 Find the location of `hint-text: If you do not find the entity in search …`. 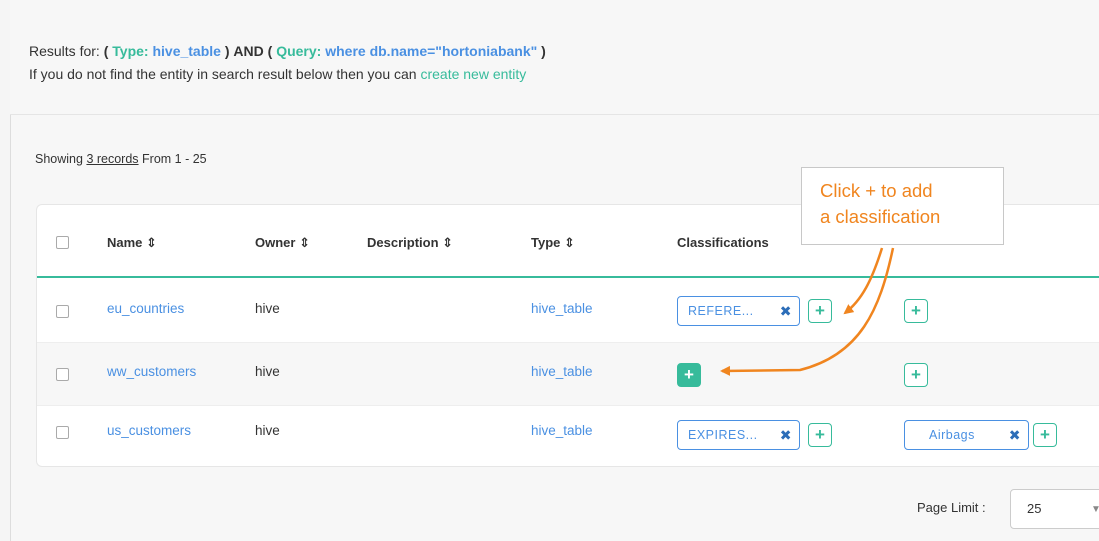

hint-text: If you do not find the entity in search … is located at coordinates (223, 74).